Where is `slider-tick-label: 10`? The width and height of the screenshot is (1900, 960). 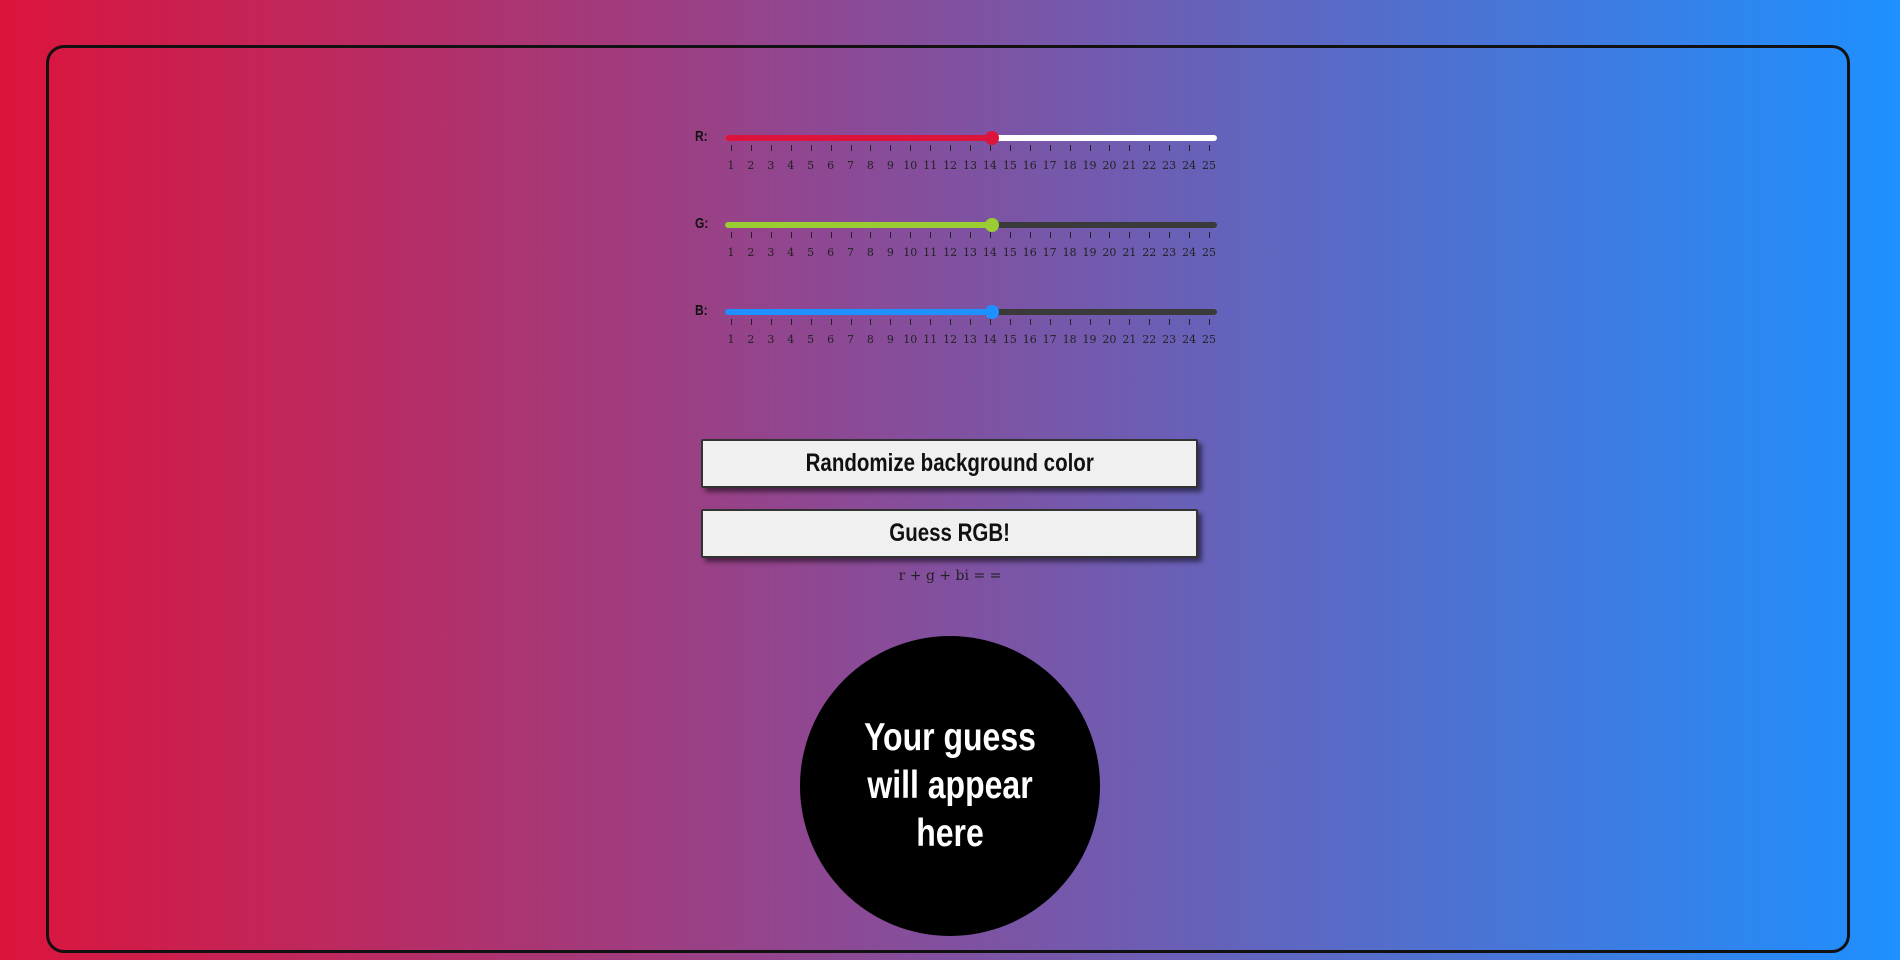 slider-tick-label: 10 is located at coordinates (910, 252).